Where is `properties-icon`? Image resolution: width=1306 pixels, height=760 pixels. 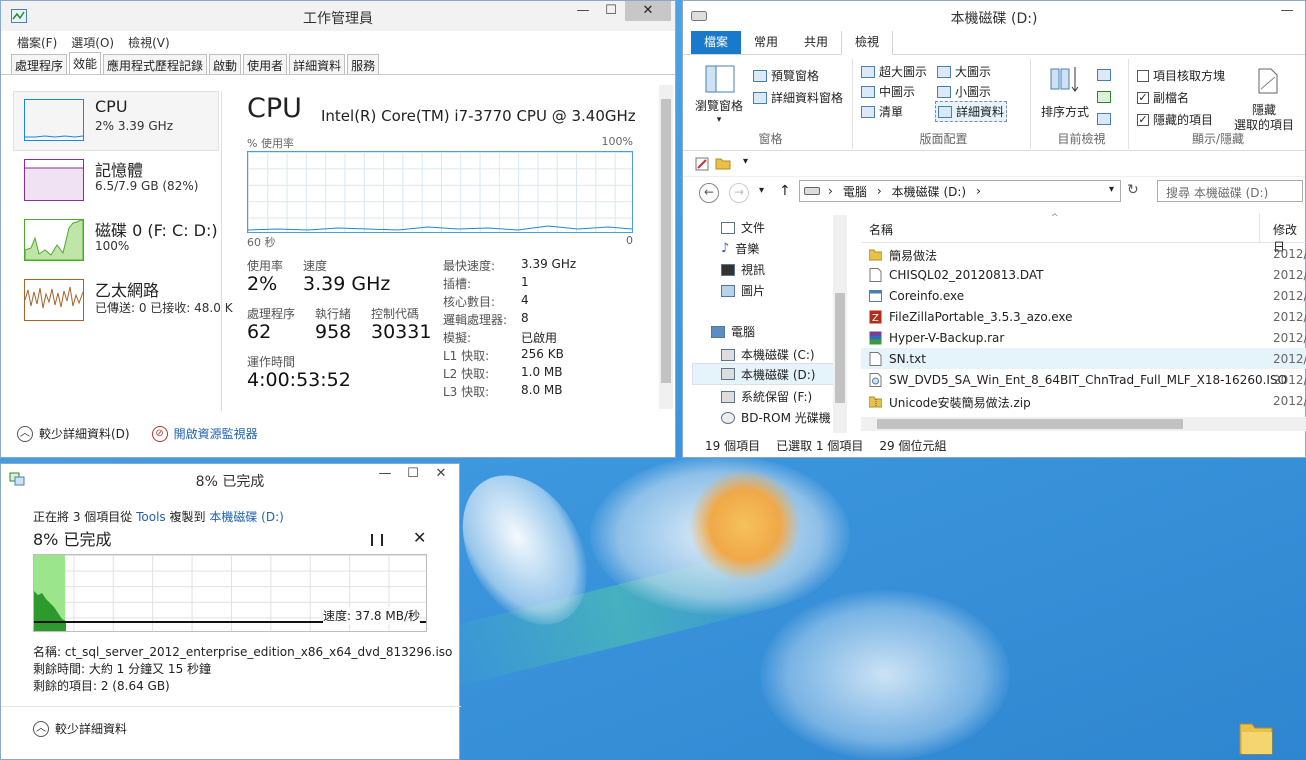
properties-icon is located at coordinates (702, 164).